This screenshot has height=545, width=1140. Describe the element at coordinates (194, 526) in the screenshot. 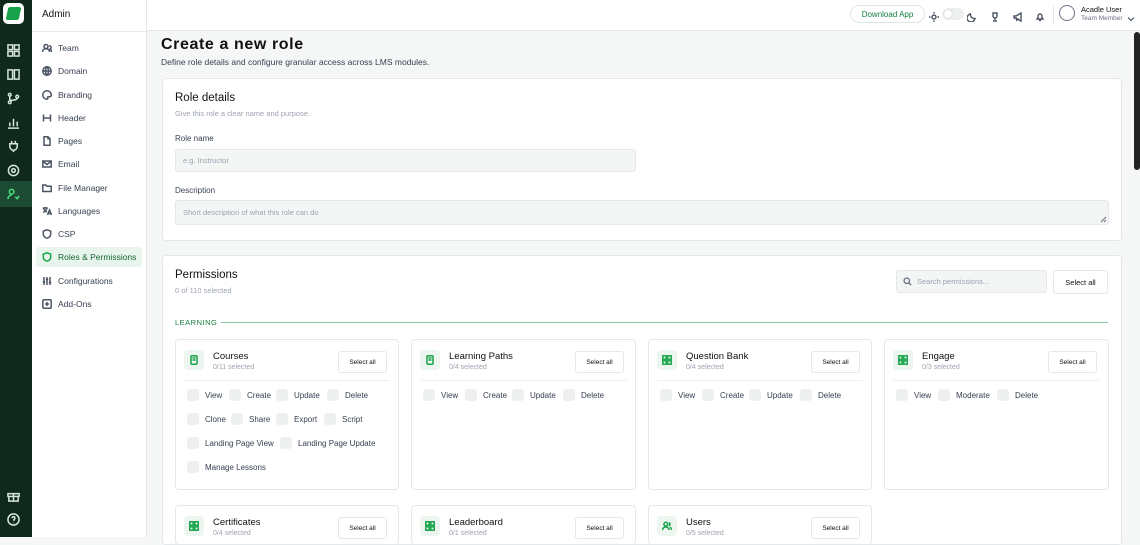

I see `module-icon` at that location.